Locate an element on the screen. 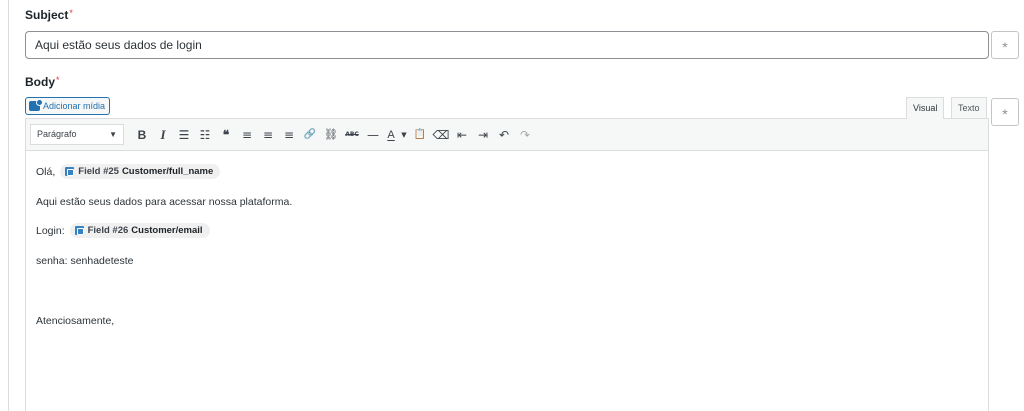 The width and height of the screenshot is (1024, 411). subject-label: Subject* is located at coordinates (49, 15).